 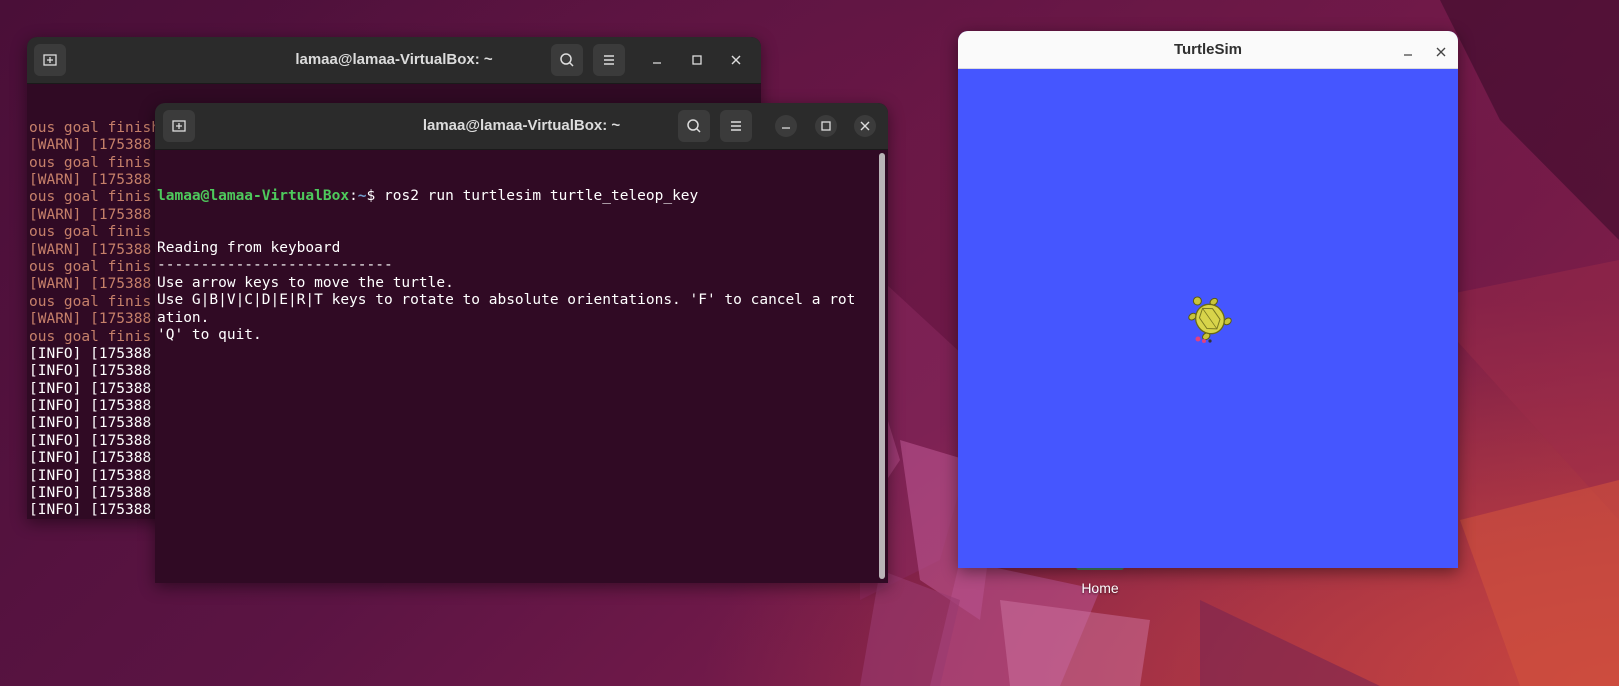 I want to click on command-text: ros2 run turtlesim turtle_teleop_key, so click(x=541, y=195).